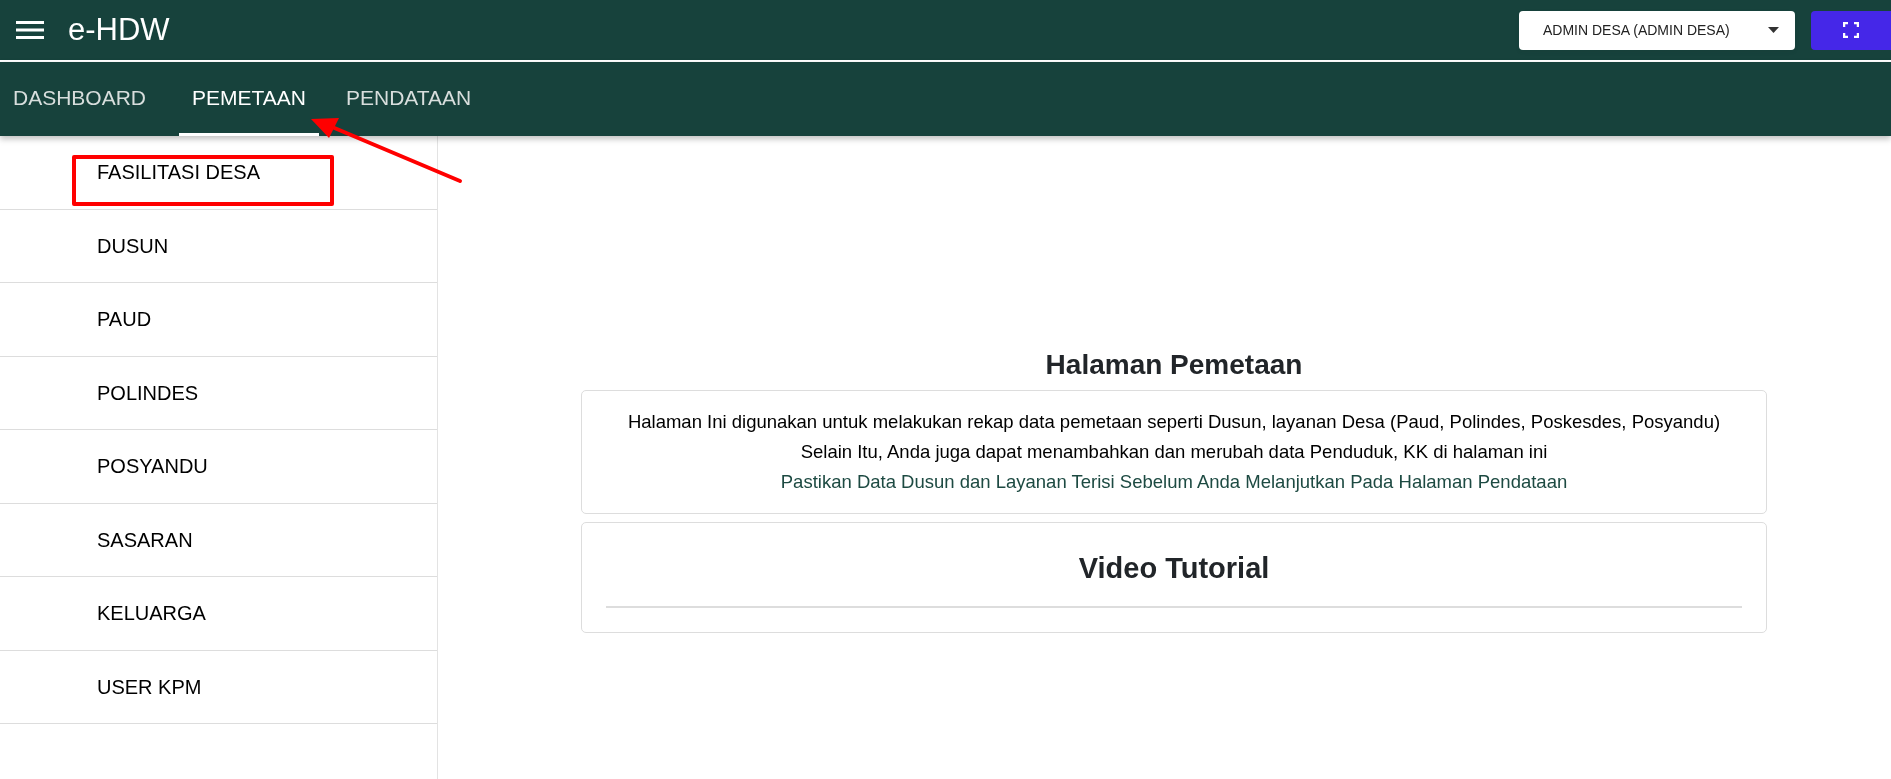 This screenshot has height=779, width=1891. Describe the element at coordinates (218, 614) in the screenshot. I see `sidebar-item: KELUARGA` at that location.